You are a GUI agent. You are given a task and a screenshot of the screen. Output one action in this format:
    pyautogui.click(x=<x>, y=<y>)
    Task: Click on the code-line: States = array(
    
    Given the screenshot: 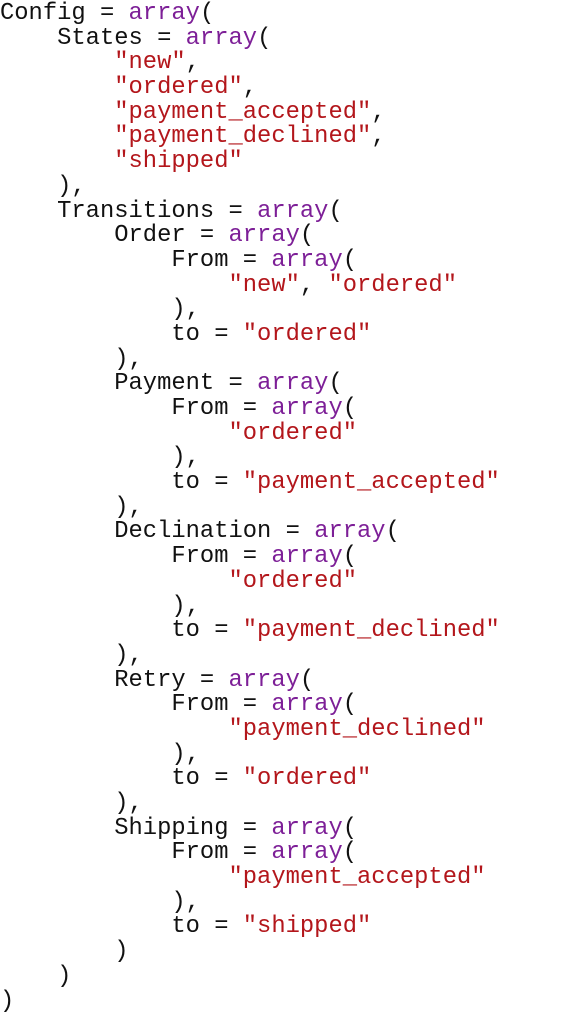 What is the action you would take?
    pyautogui.click(x=285, y=38)
    